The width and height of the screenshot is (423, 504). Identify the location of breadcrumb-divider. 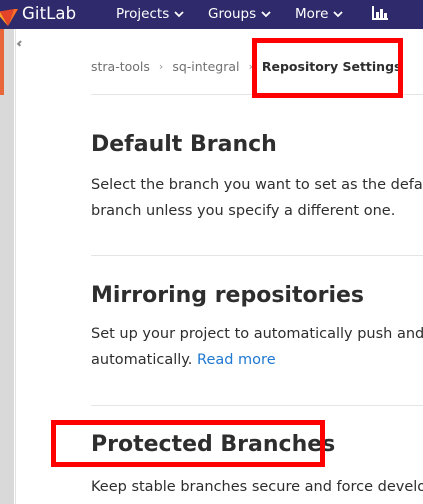
(257, 94).